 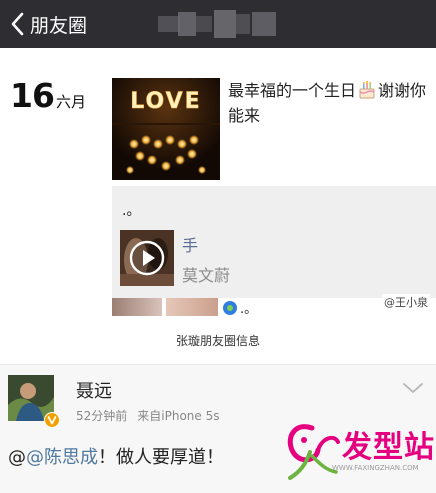 I want to click on date-day: 16, so click(x=32, y=95).